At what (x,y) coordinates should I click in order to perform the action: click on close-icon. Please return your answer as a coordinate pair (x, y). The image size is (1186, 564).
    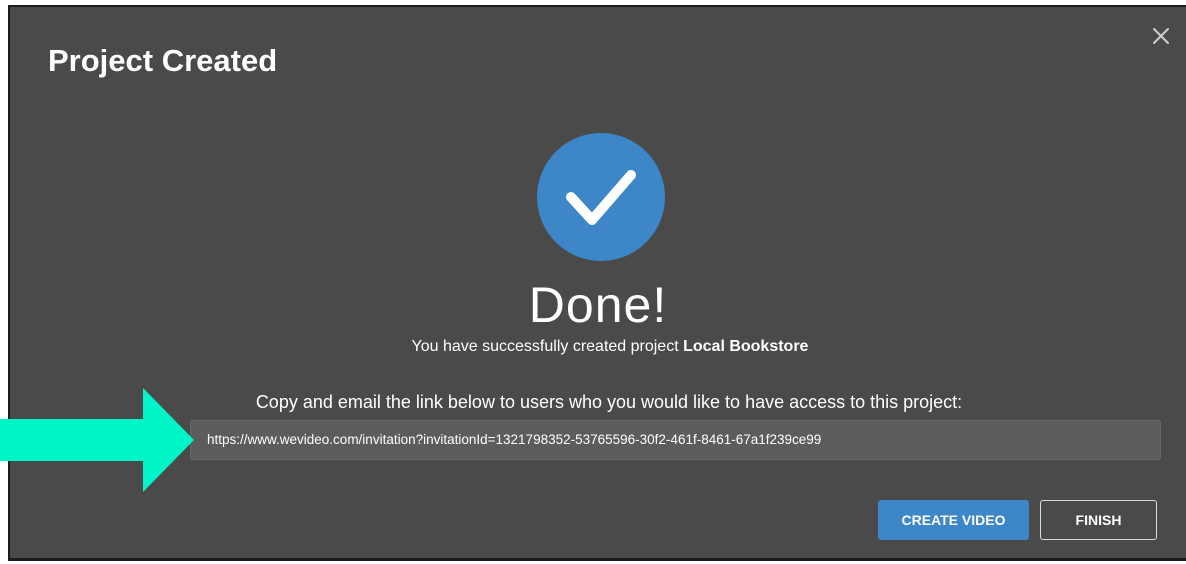
    Looking at the image, I should click on (1161, 36).